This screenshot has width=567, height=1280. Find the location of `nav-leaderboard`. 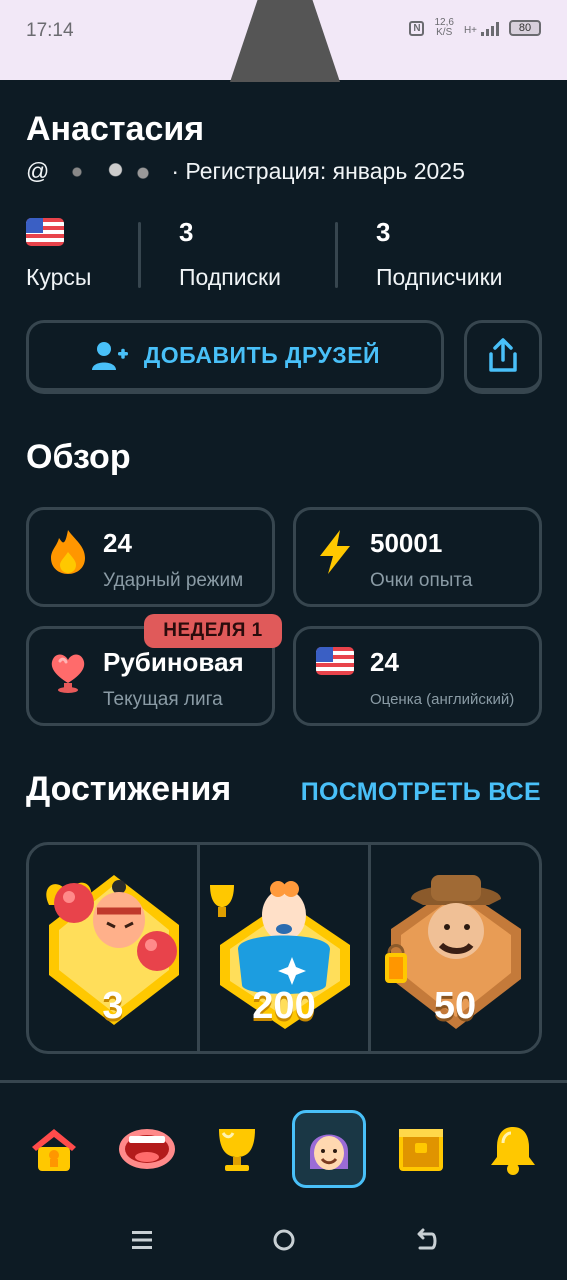

nav-leaderboard is located at coordinates (237, 1149).